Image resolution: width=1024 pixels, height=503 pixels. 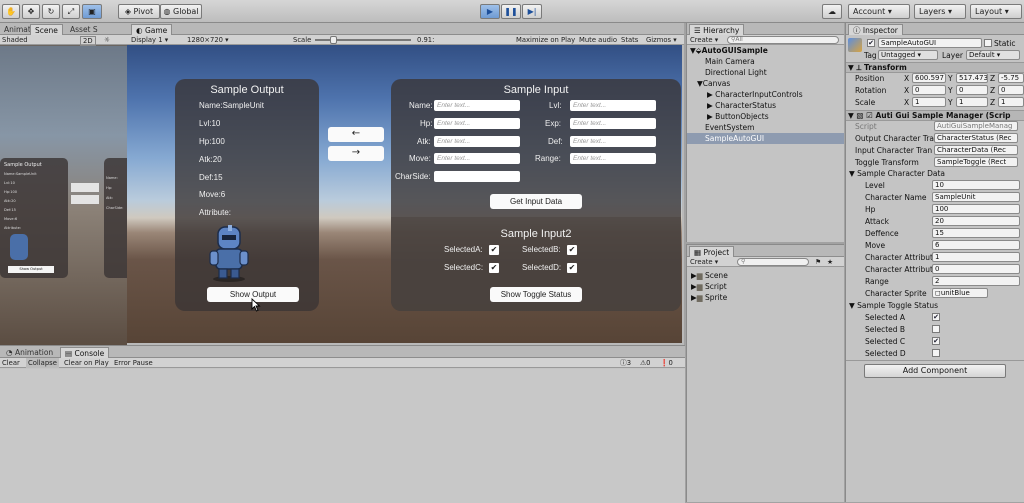 I want to click on rotation-z-field: 0, so click(x=1011, y=90).